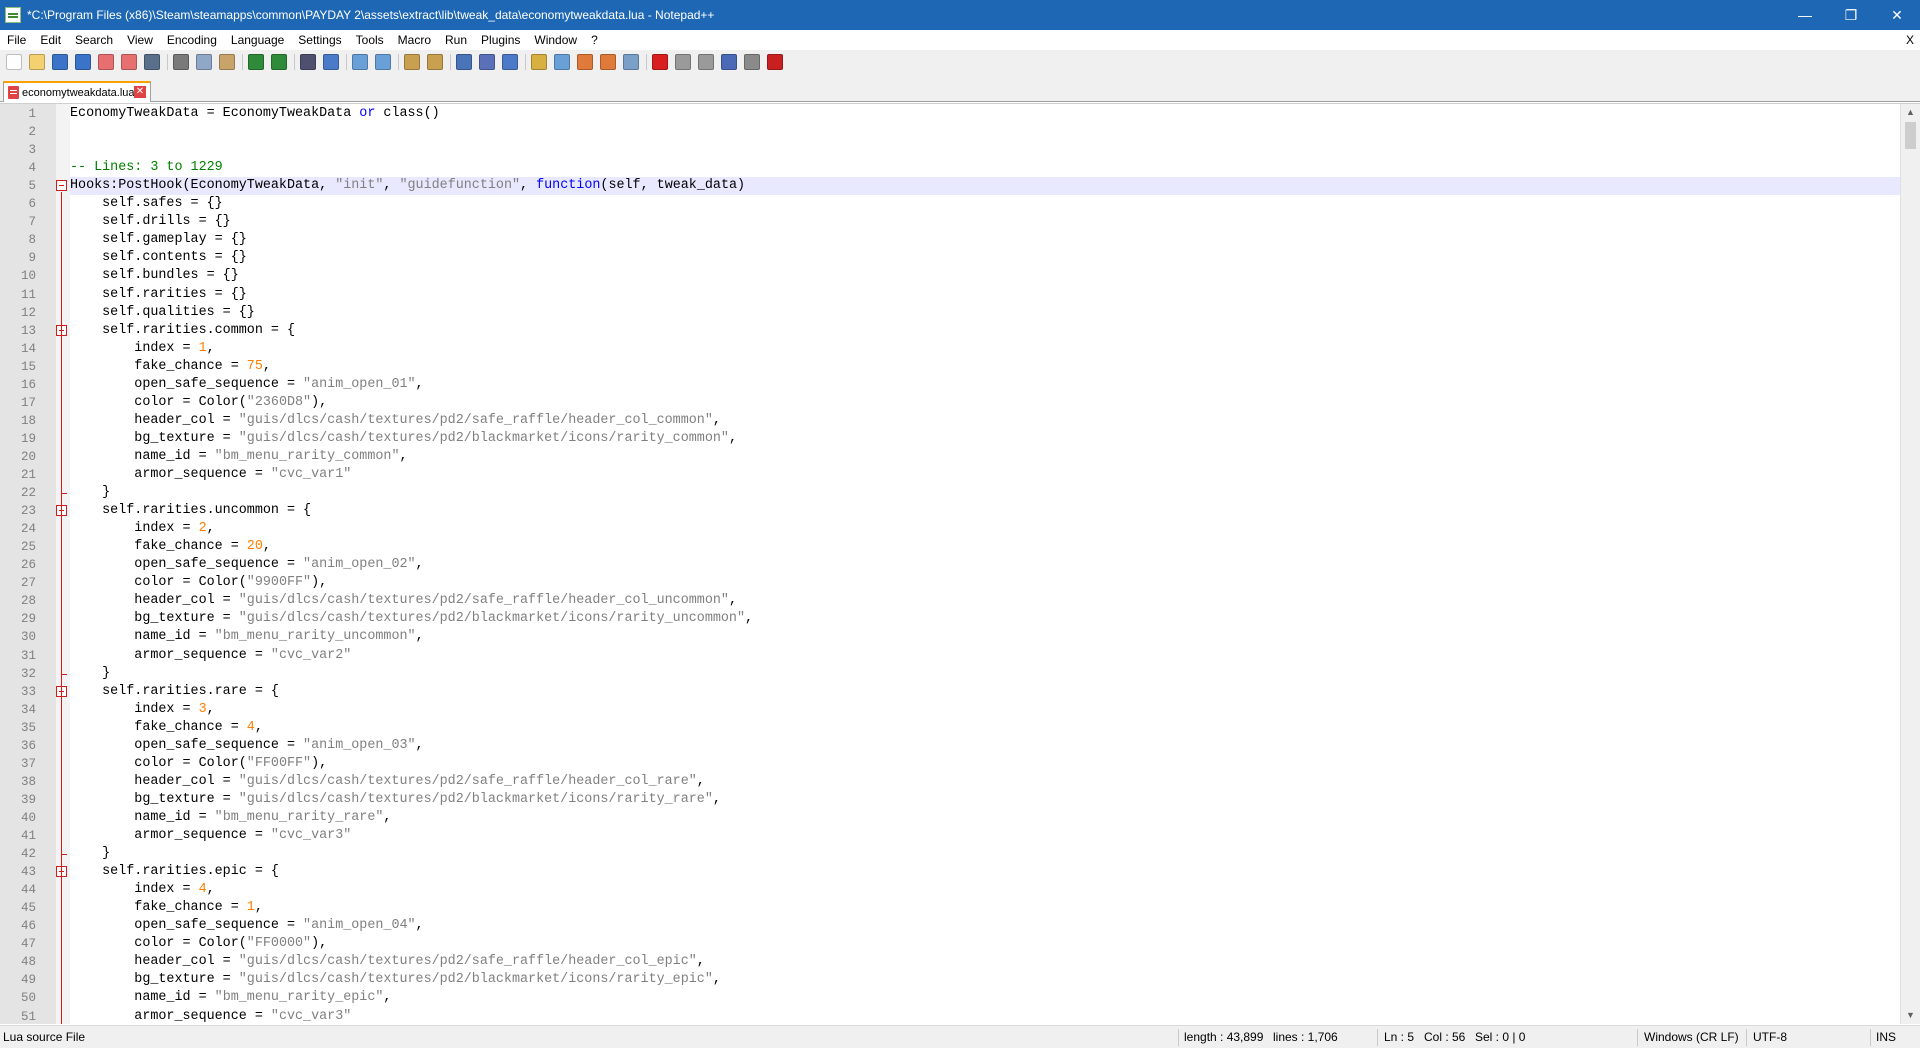 This screenshot has height=1049, width=1920. What do you see at coordinates (985, 276) in the screenshot?
I see `code-line: self.bundles = {}` at bounding box center [985, 276].